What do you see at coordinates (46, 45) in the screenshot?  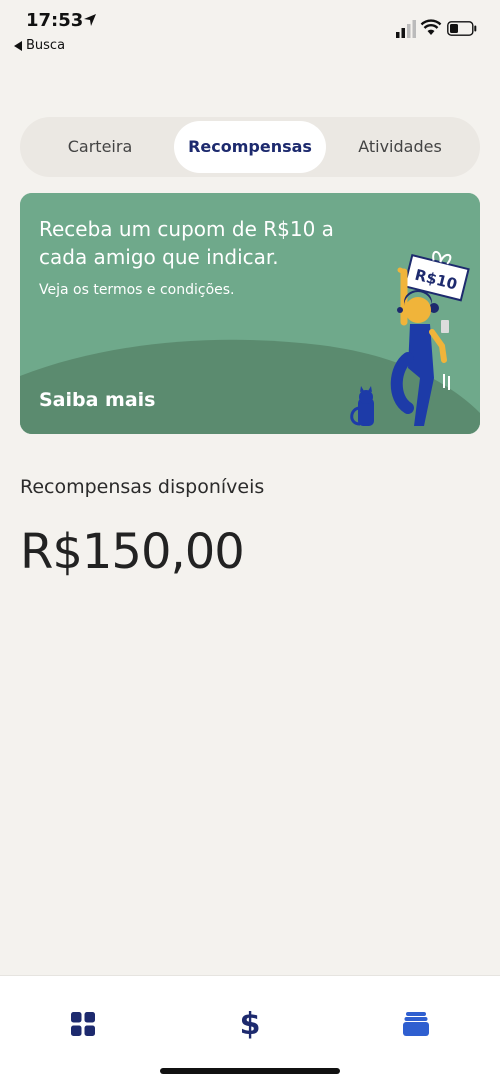 I see `back-label: Busca` at bounding box center [46, 45].